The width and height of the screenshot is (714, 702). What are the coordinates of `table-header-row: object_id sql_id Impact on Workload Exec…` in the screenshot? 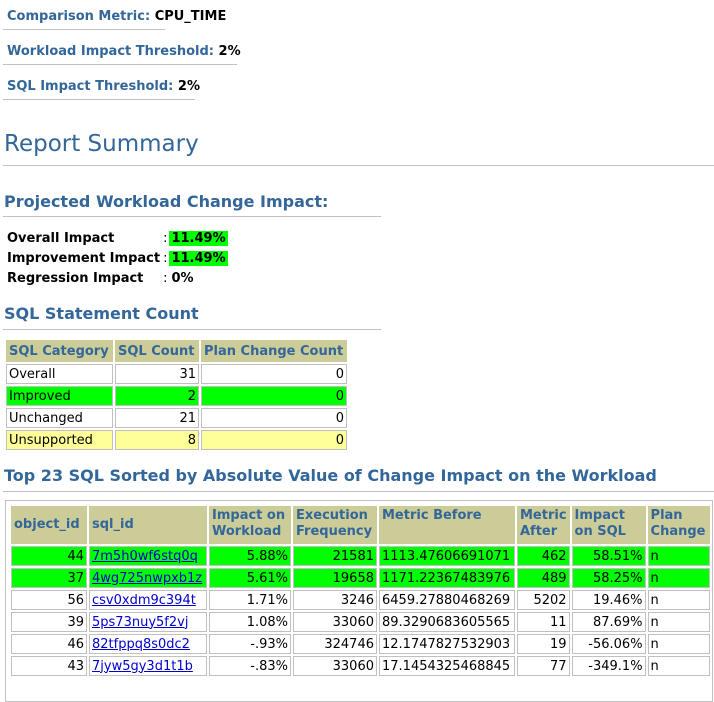 It's located at (360, 525).